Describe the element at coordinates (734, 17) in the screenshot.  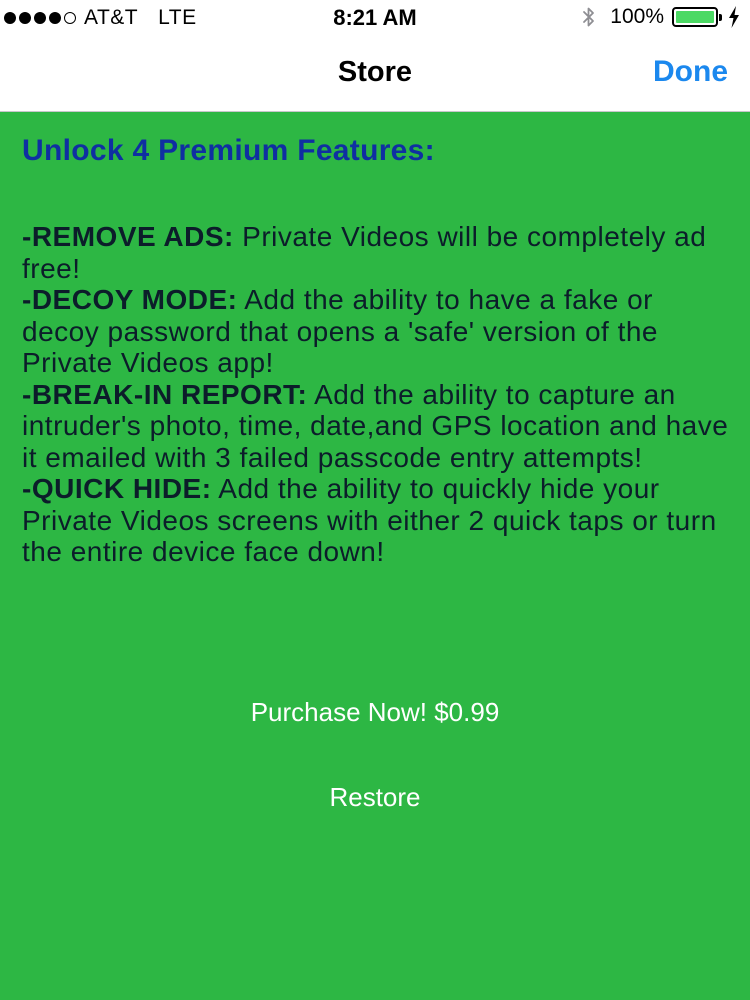
I see `charging-bolt-icon` at that location.